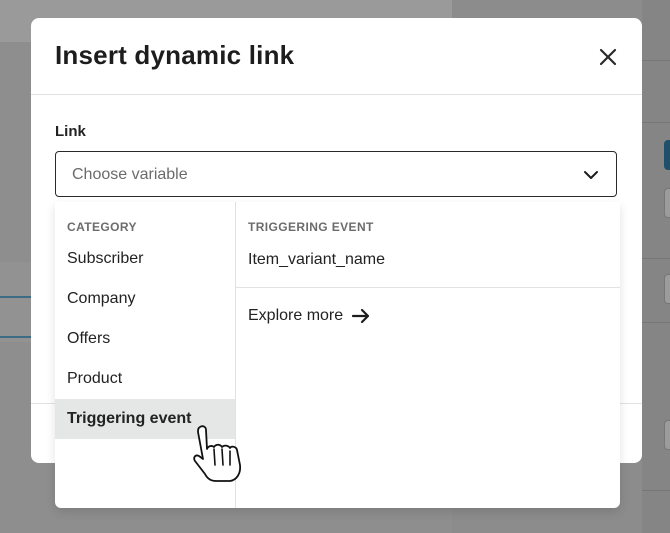 This screenshot has height=533, width=670. I want to click on event-item-item-variant-name: Item_variant_name, so click(316, 260).